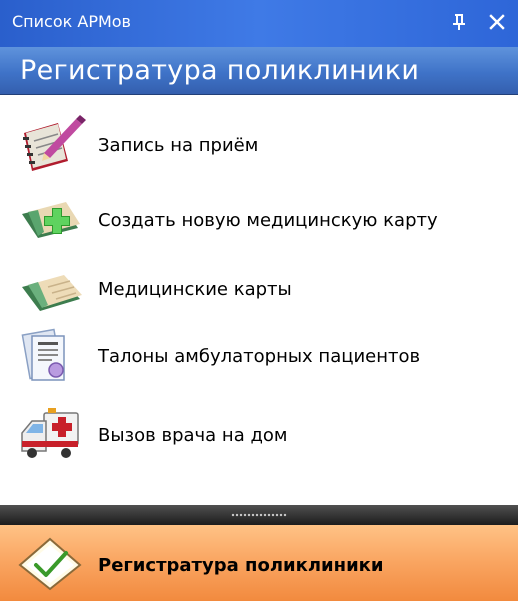 This screenshot has width=518, height=601. I want to click on section-title: Регистратура поликлиники, so click(220, 70).